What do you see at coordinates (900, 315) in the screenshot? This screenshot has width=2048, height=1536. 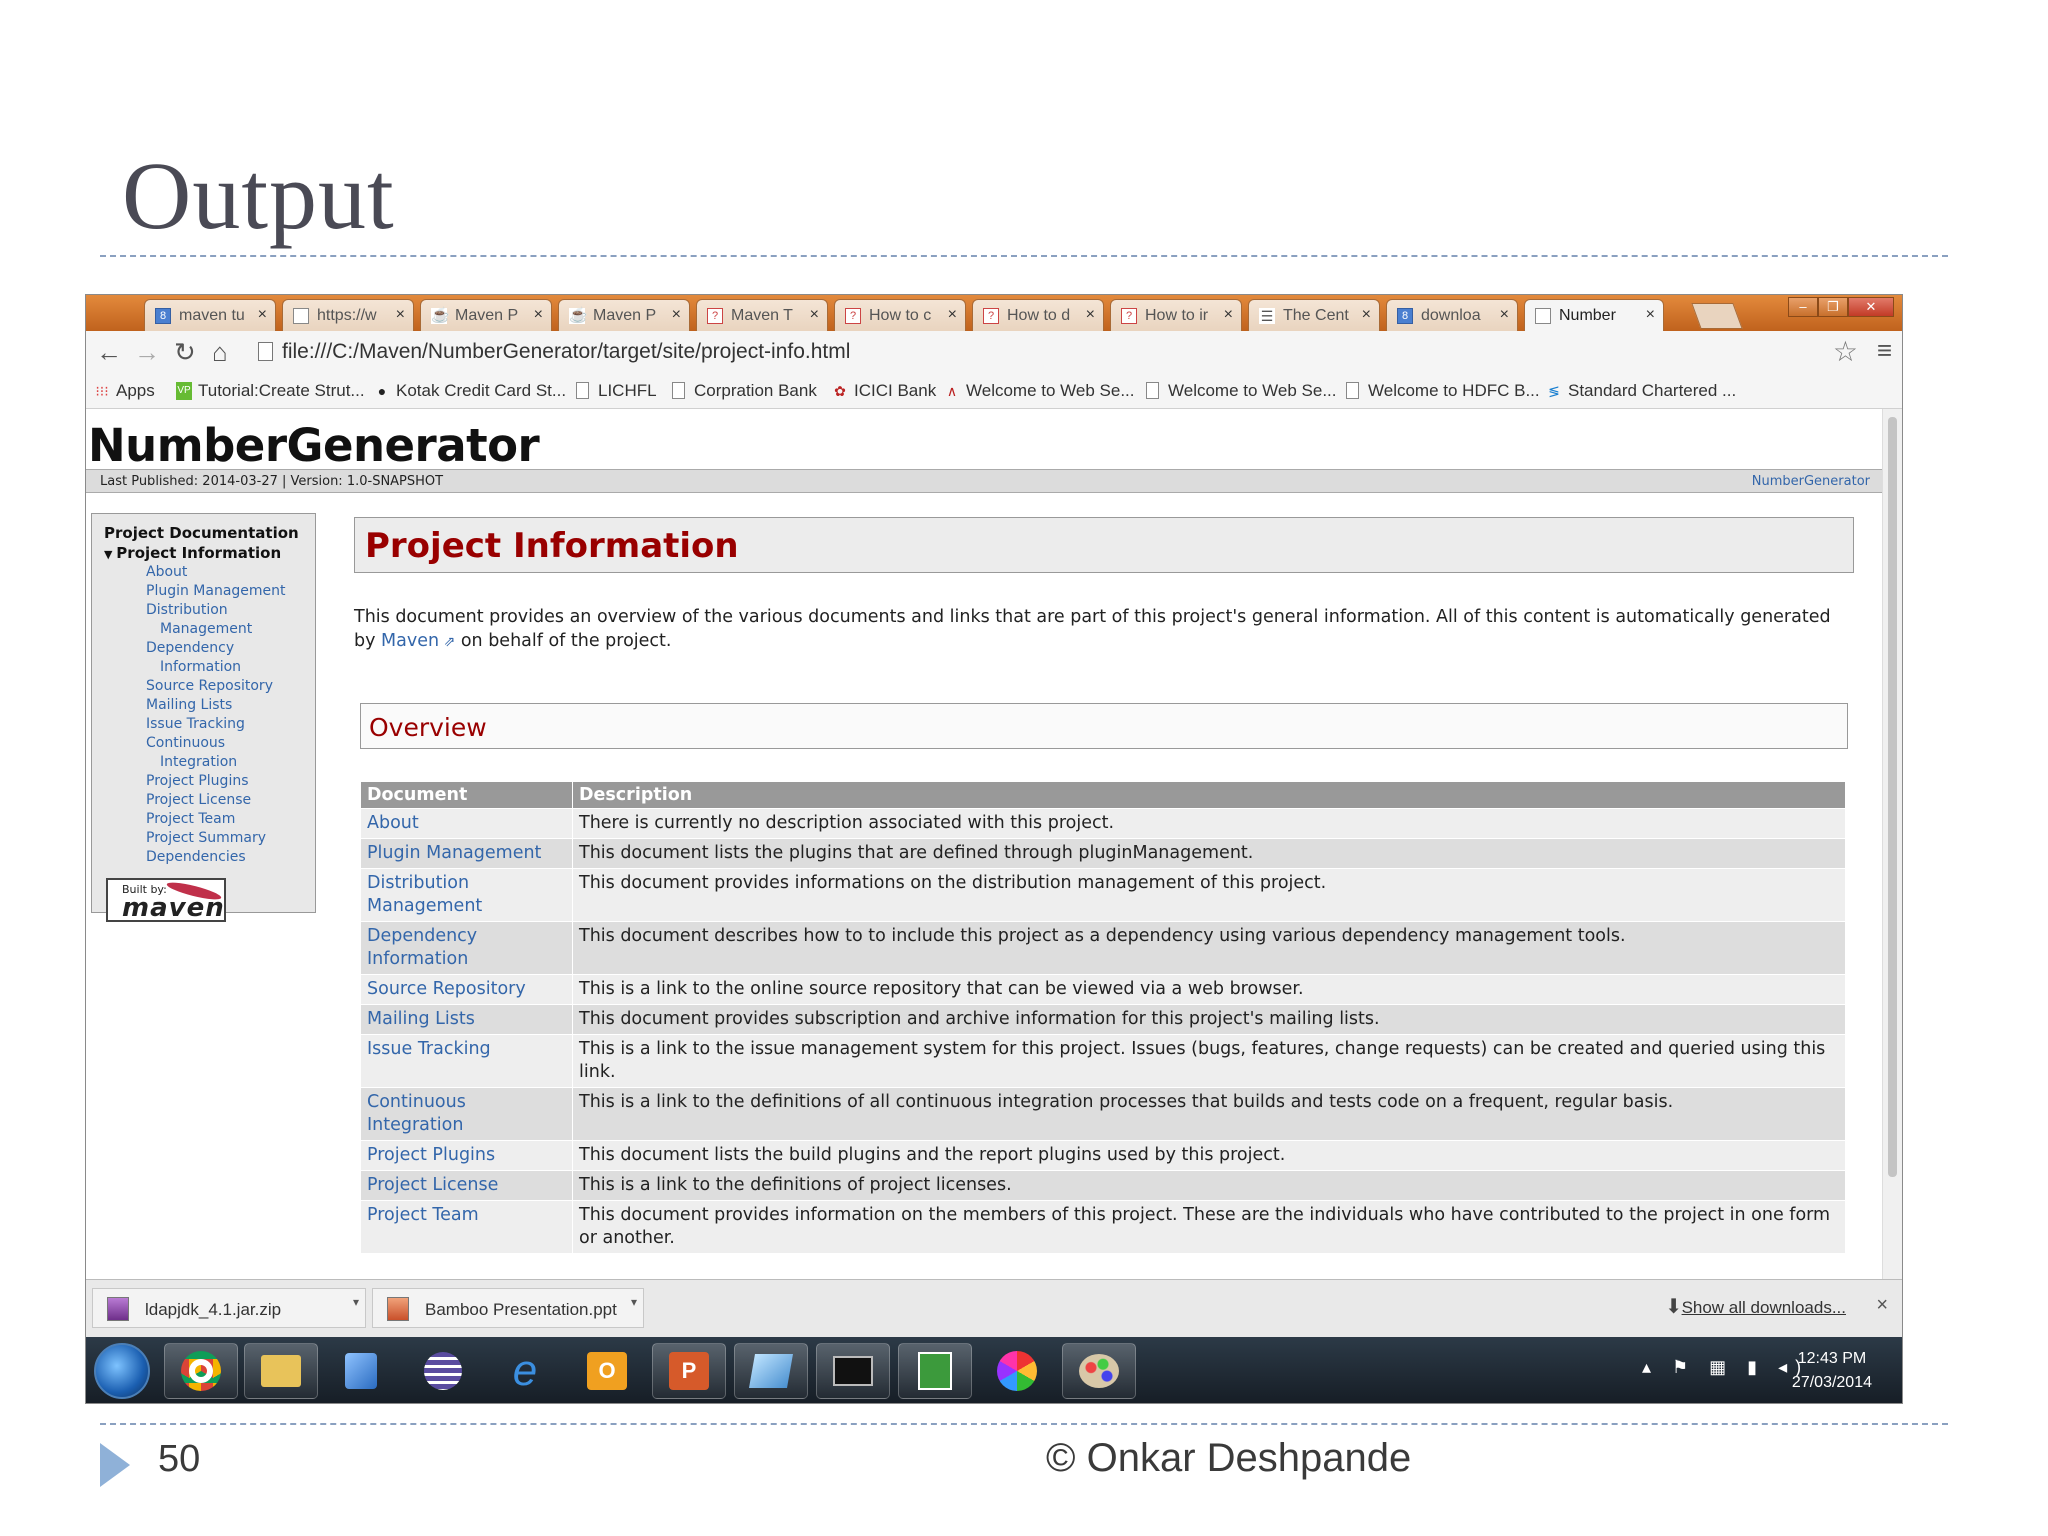 I see `browser-tab: ? How to c ×` at bounding box center [900, 315].